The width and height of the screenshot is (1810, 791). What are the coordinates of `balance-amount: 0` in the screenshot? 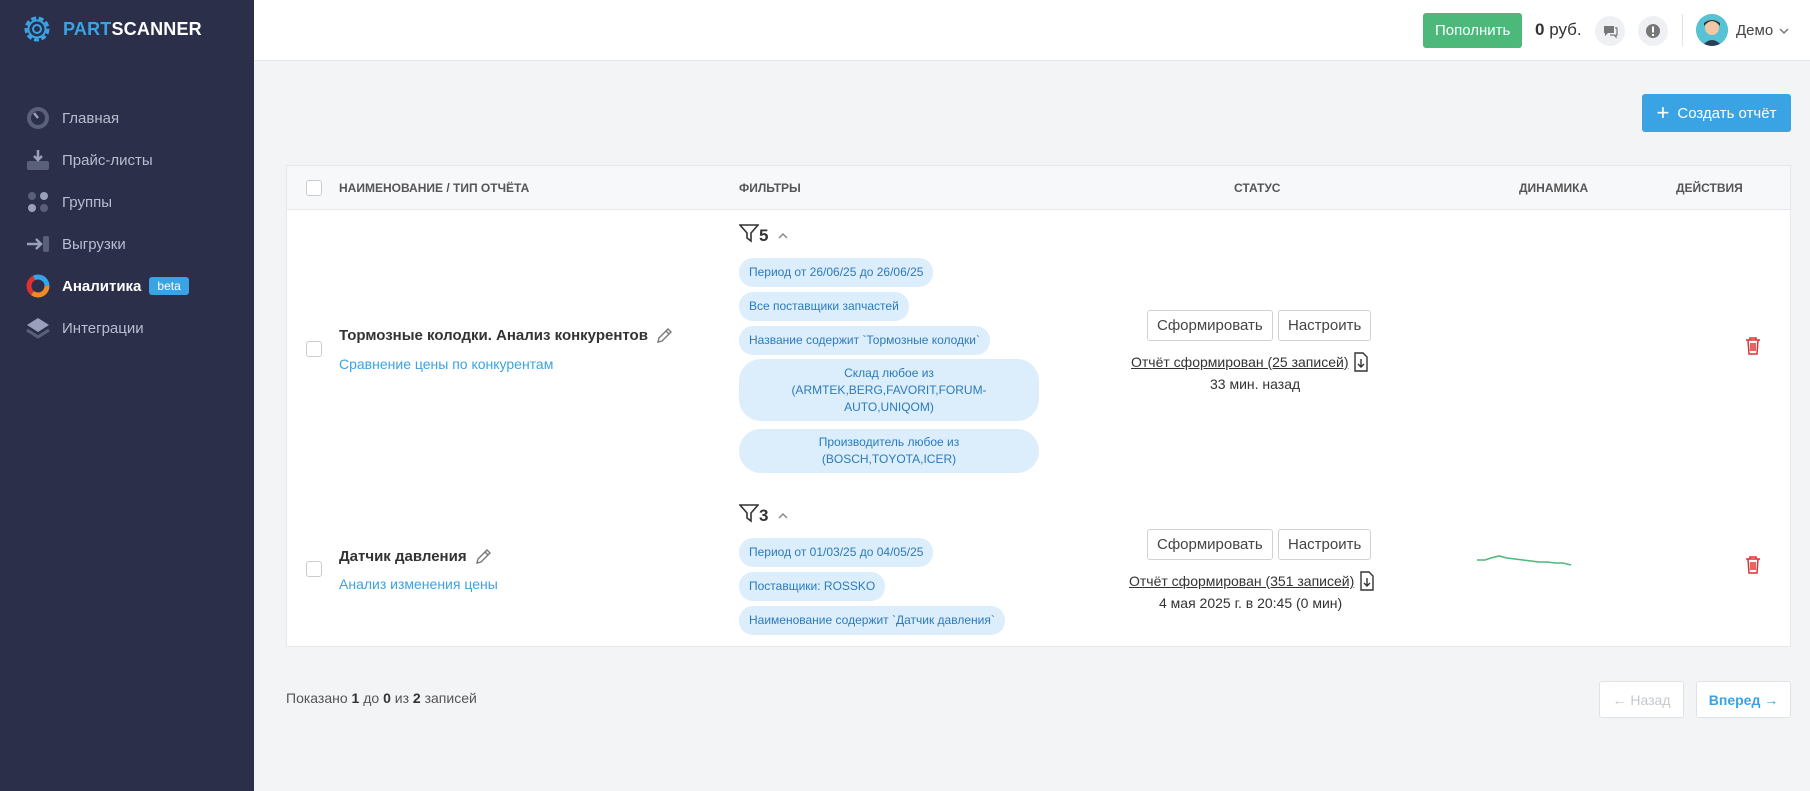 It's located at (1540, 29).